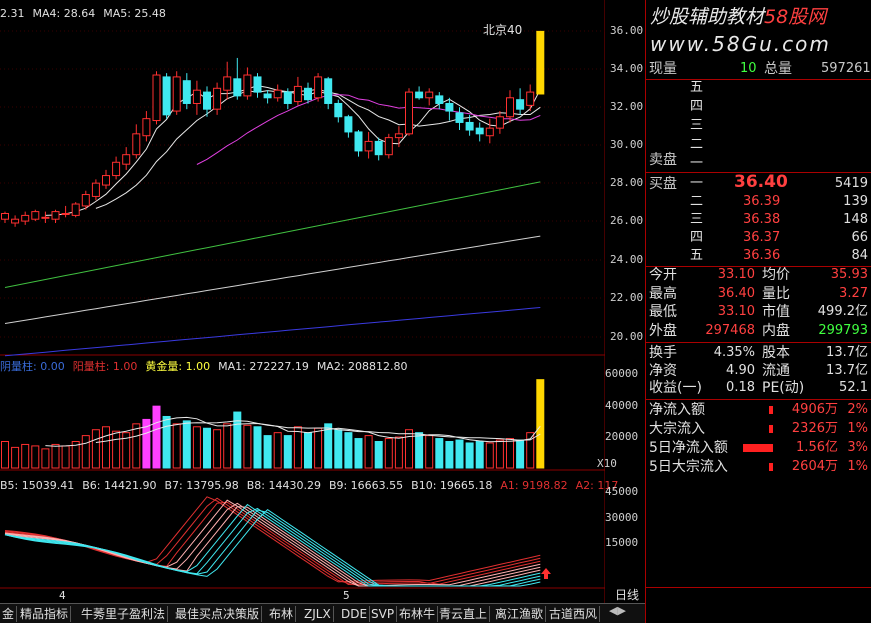 The width and height of the screenshot is (871, 623). I want to click on stat-key: 收益(一), so click(675, 388).